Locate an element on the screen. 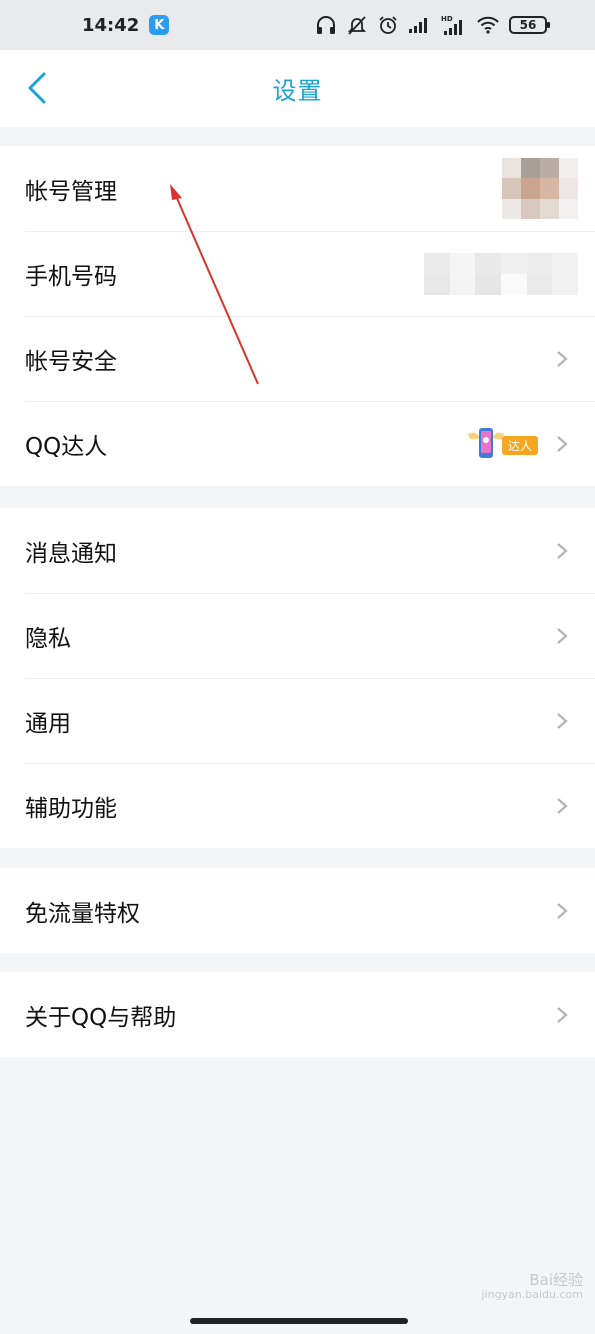  settings-item-label: 通用 is located at coordinates (48, 723).